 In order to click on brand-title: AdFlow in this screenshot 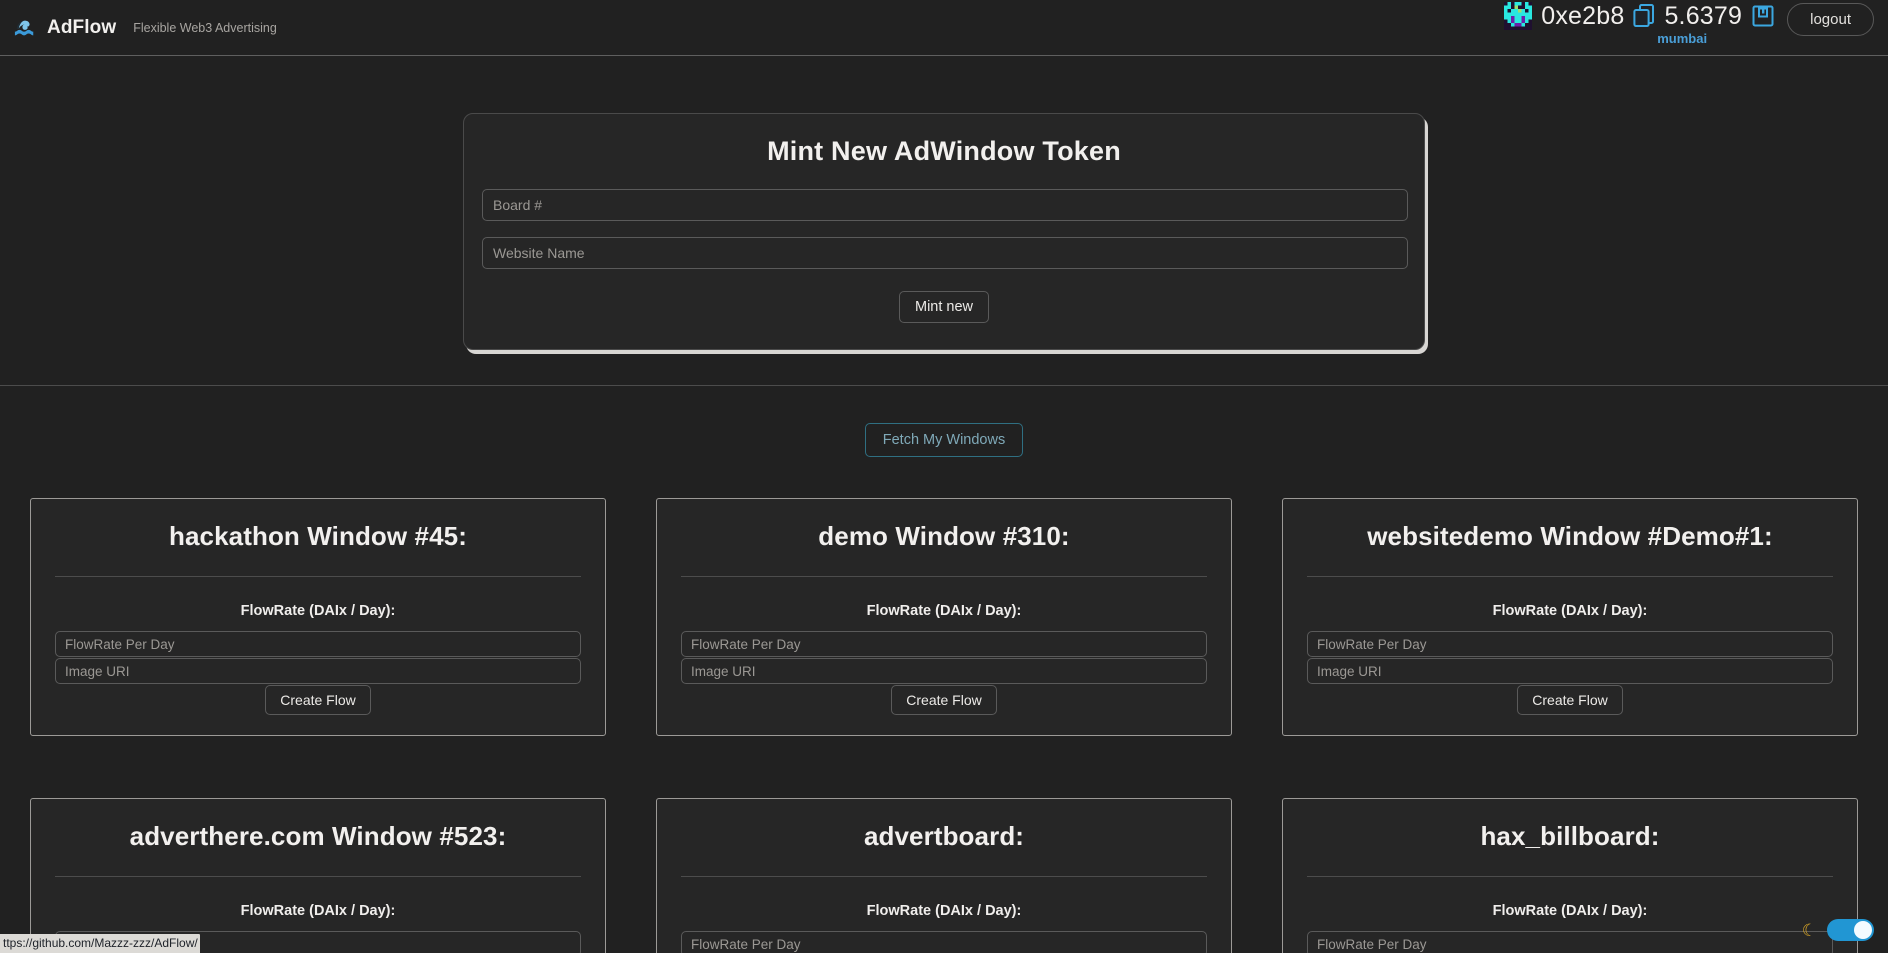, I will do `click(82, 27)`.